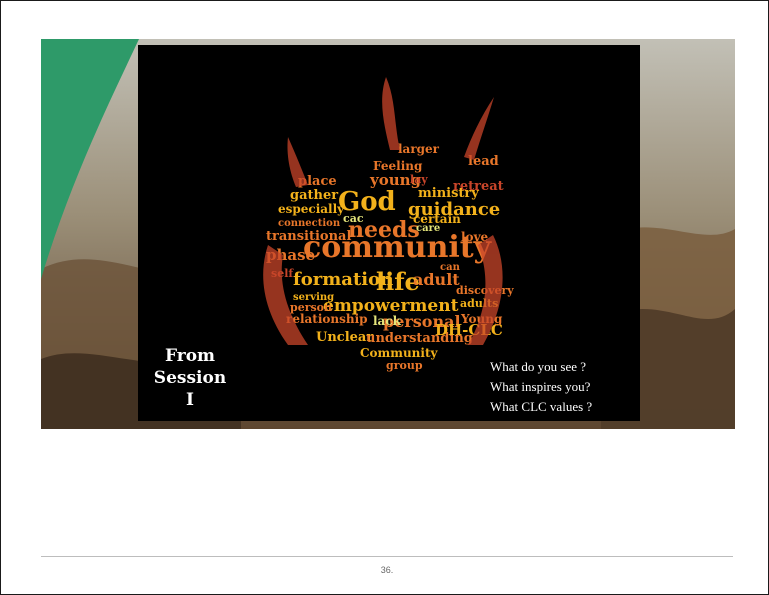 The image size is (769, 595). What do you see at coordinates (314, 195) in the screenshot?
I see `word-gather: gather` at bounding box center [314, 195].